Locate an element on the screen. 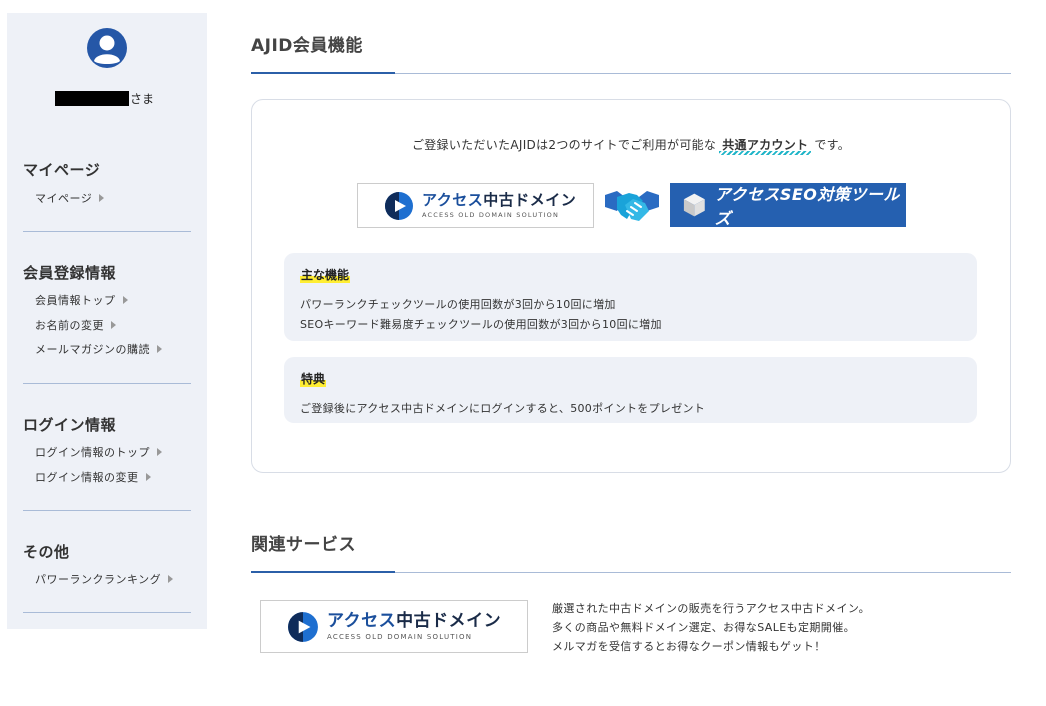  user-name: さま is located at coordinates (104, 98).